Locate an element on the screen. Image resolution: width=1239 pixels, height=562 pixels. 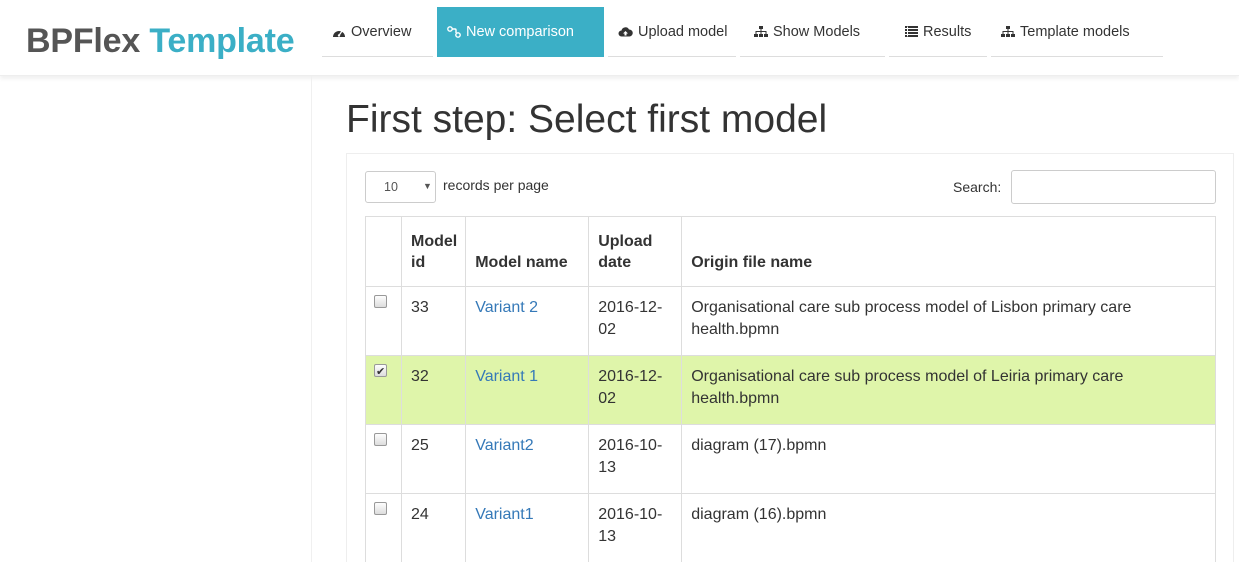
nav-template-models: Template models is located at coordinates (1077, 32).